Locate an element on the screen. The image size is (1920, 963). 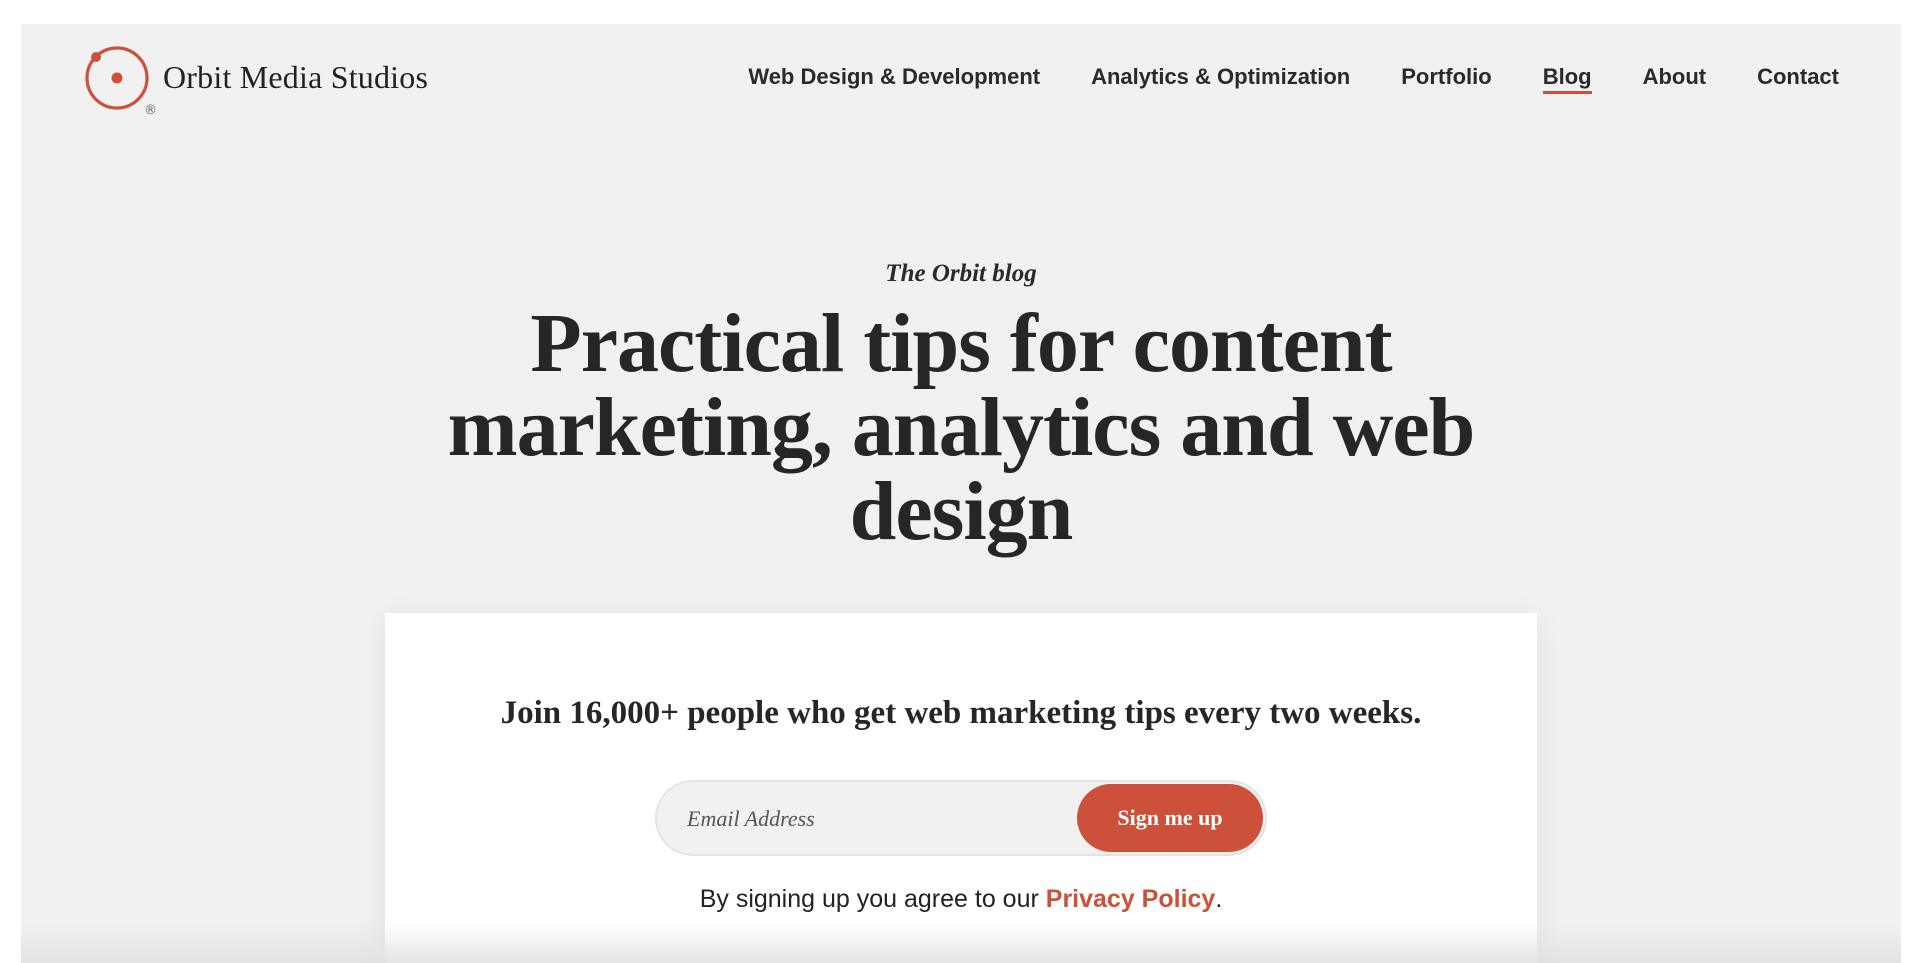
newsletter-form: Sign me up is located at coordinates (961, 818).